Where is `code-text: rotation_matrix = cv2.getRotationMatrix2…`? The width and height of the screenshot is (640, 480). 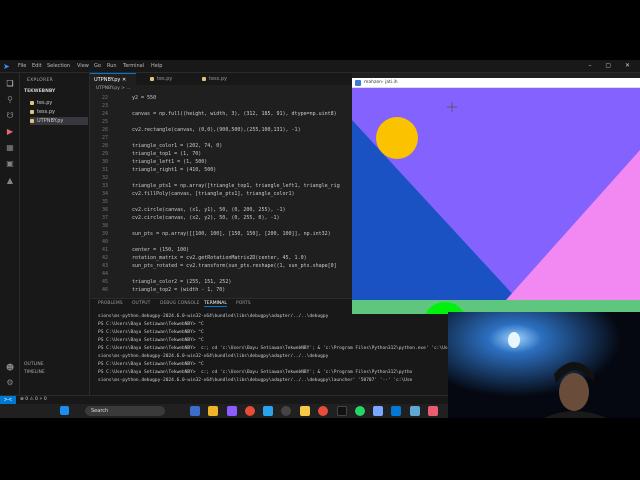
code-text: rotation_matrix = cv2.getRotationMatrix2… is located at coordinates (219, 258).